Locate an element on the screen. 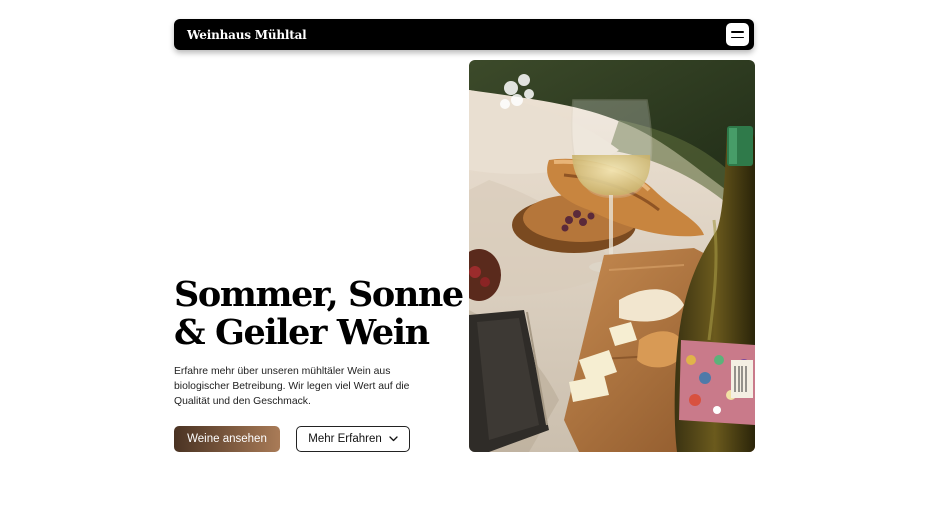  hamburger-menu-icon-line is located at coordinates (737, 37).